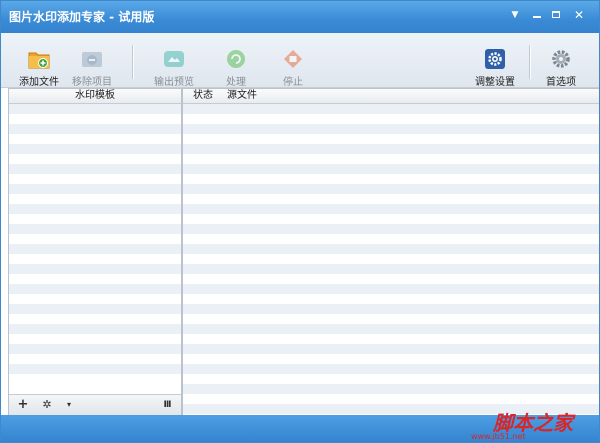 Image resolution: width=600 pixels, height=443 pixels. I want to click on close-icon: ✕, so click(579, 15).